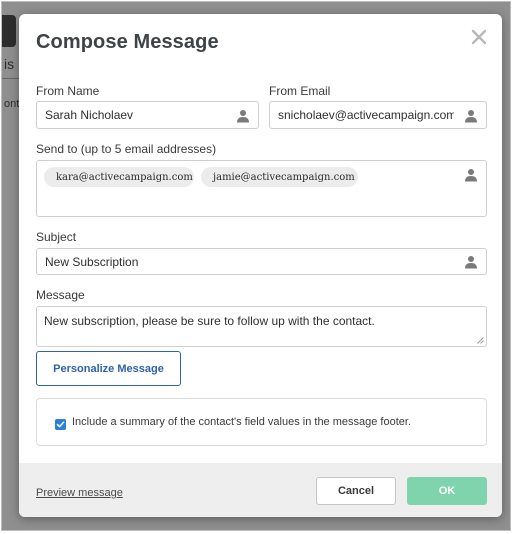 The image size is (514, 534). Describe the element at coordinates (9, 31) in the screenshot. I see `background-dark-button` at that location.